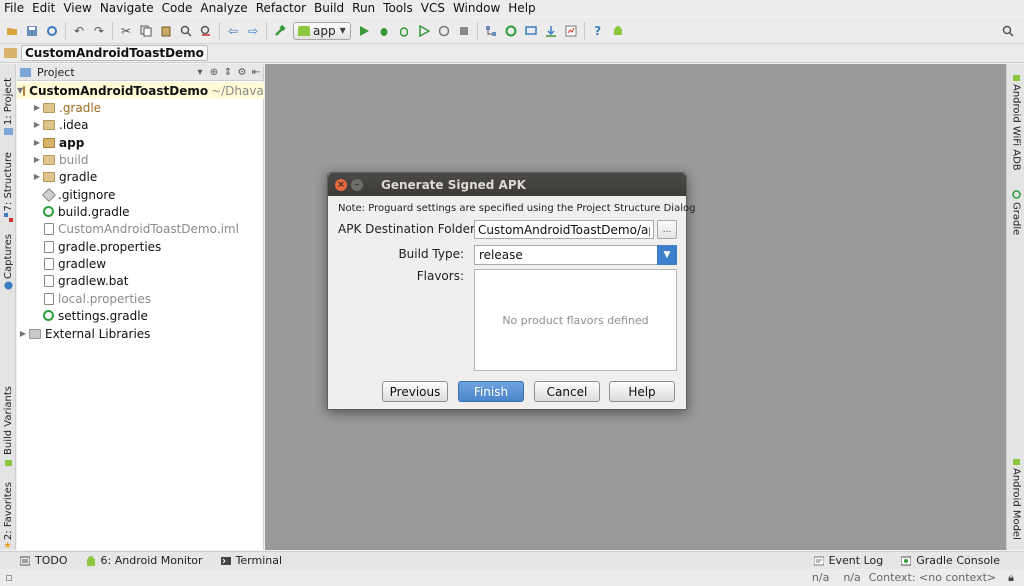 Image resolution: width=1024 pixels, height=586 pixels. What do you see at coordinates (200, 72) in the screenshot?
I see `chevron-down-icon: ▾` at bounding box center [200, 72].